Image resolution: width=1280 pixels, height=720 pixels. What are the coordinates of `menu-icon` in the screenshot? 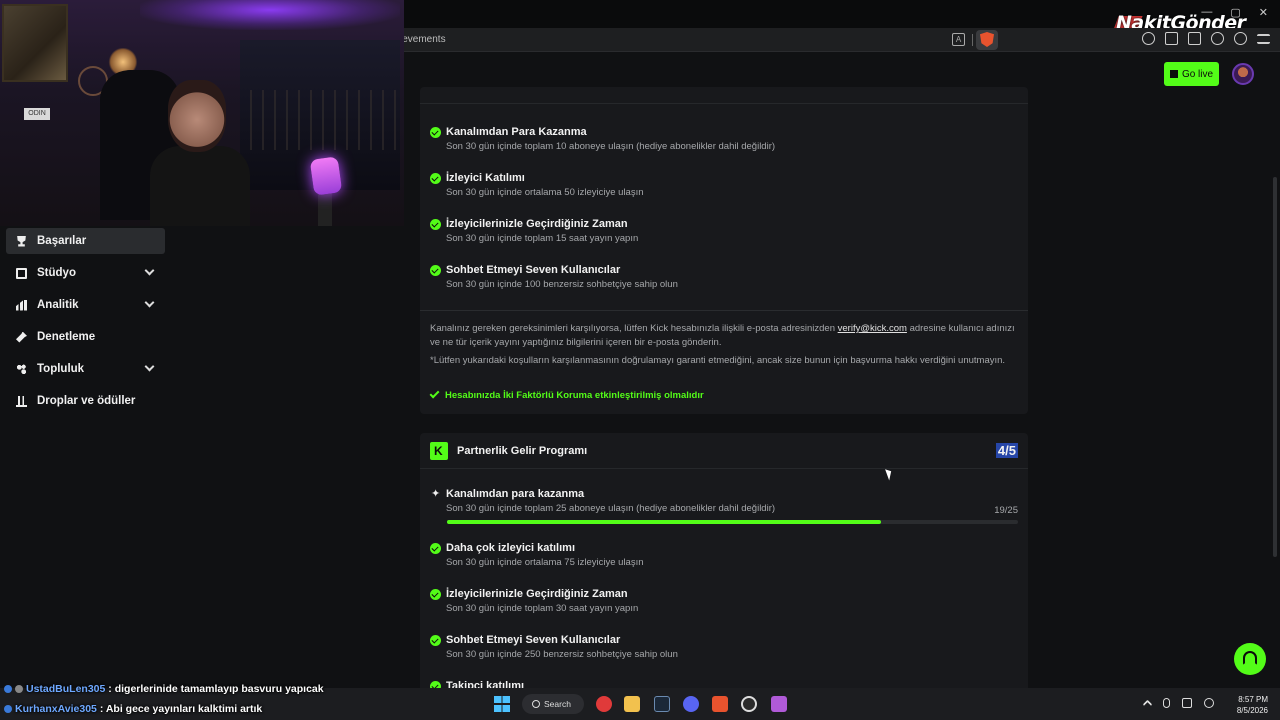 It's located at (1263, 39).